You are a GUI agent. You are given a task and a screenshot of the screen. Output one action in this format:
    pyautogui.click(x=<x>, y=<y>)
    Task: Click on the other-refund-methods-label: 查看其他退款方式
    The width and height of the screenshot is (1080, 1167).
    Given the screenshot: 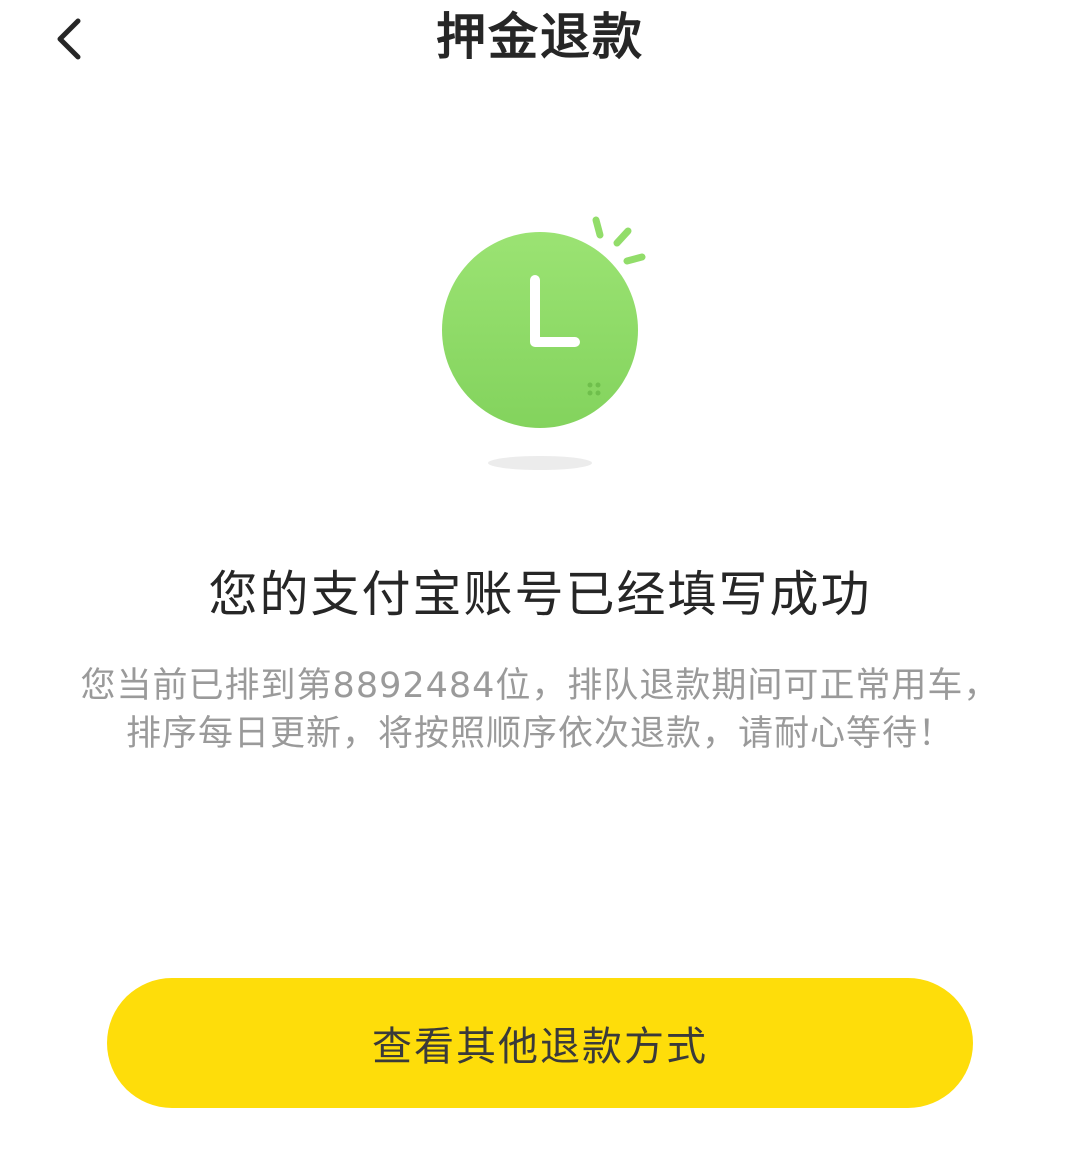 What is the action you would take?
    pyautogui.click(x=540, y=1047)
    